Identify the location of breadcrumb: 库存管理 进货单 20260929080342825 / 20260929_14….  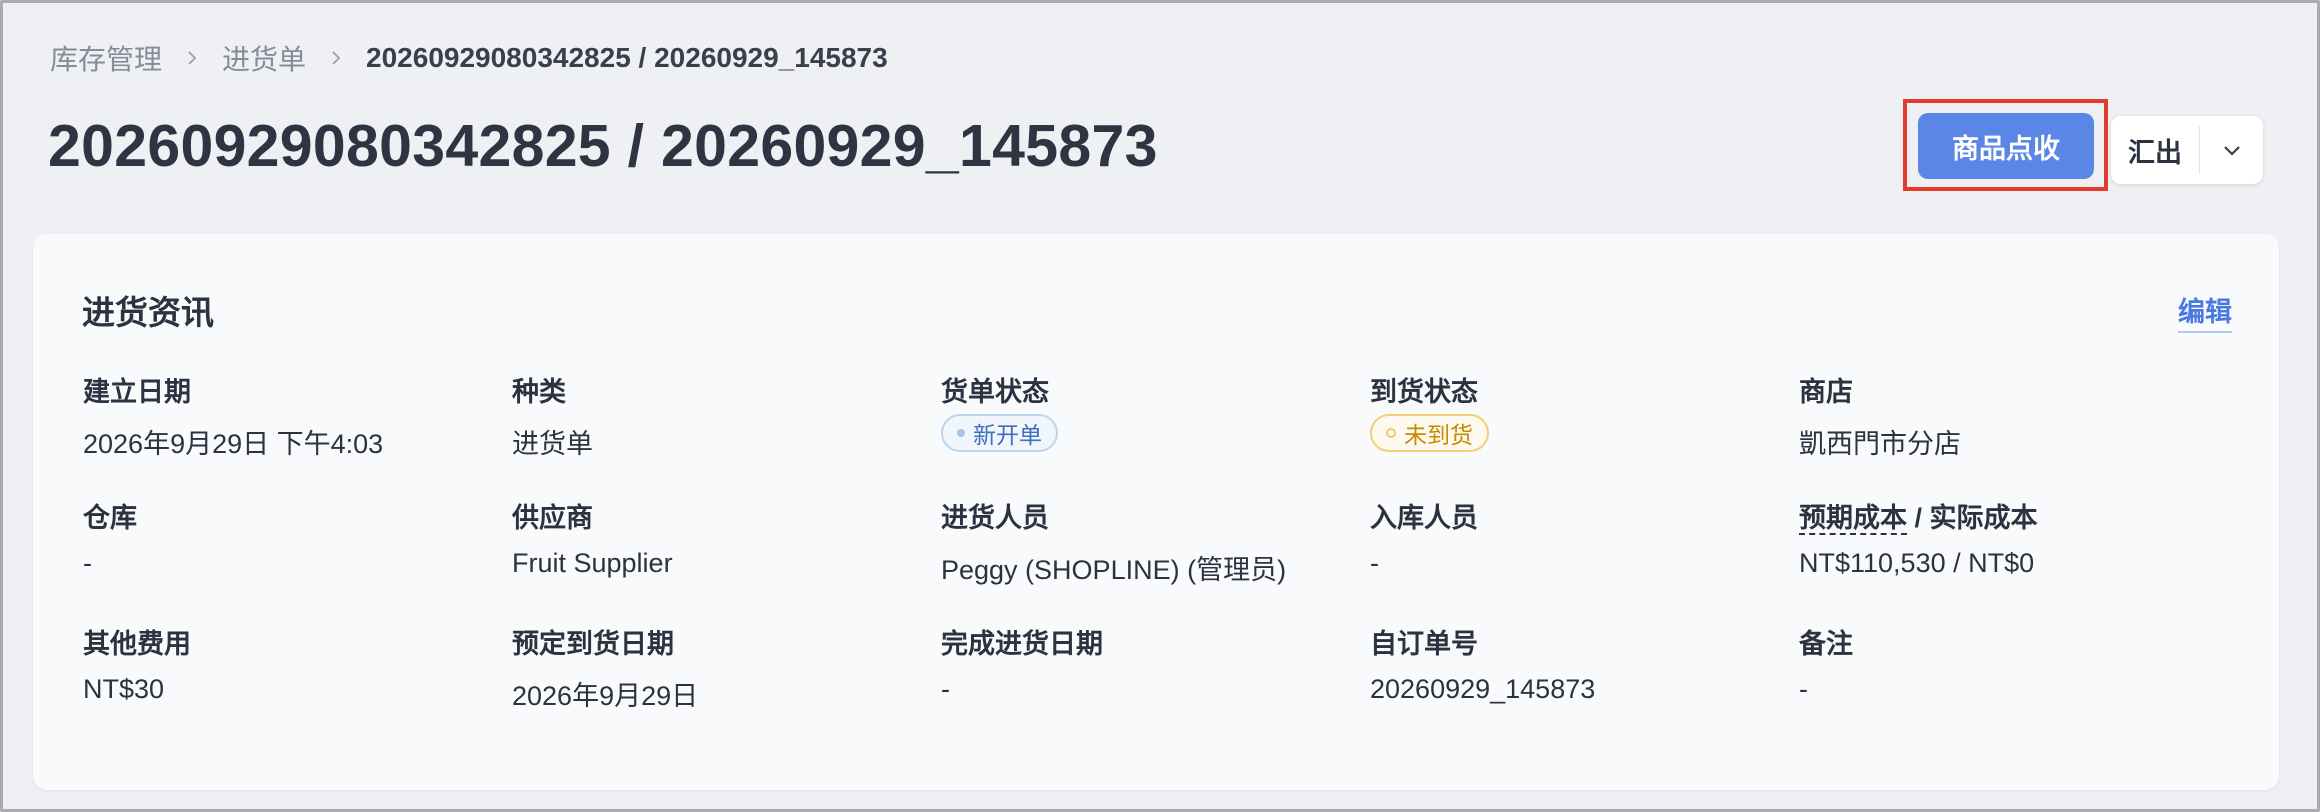
(469, 58).